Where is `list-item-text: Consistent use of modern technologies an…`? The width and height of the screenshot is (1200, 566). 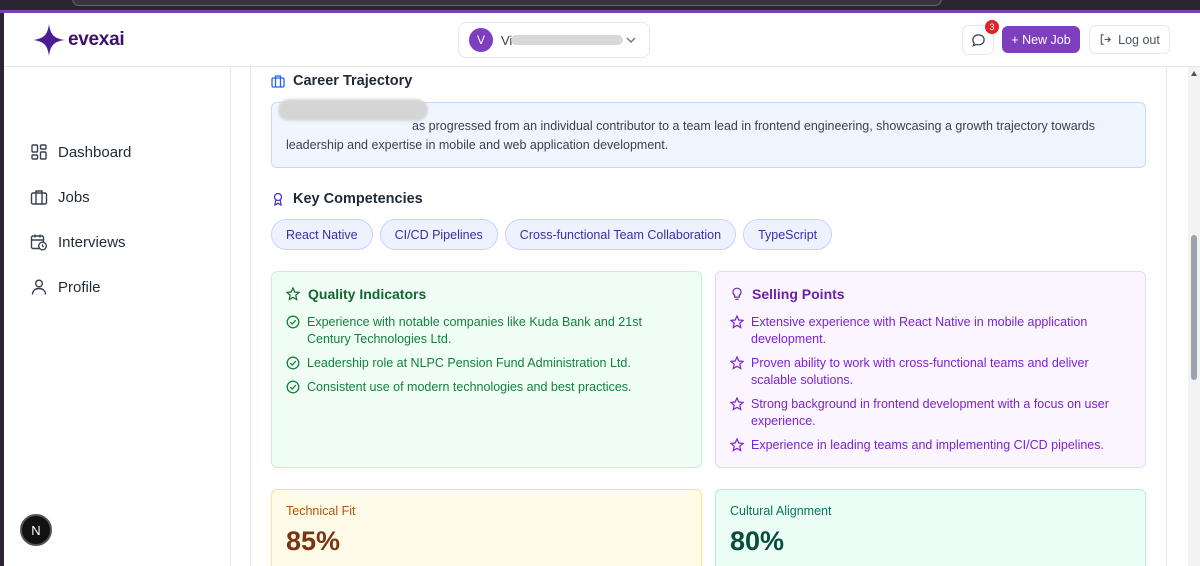
list-item-text: Consistent use of modern technologies an… is located at coordinates (469, 387).